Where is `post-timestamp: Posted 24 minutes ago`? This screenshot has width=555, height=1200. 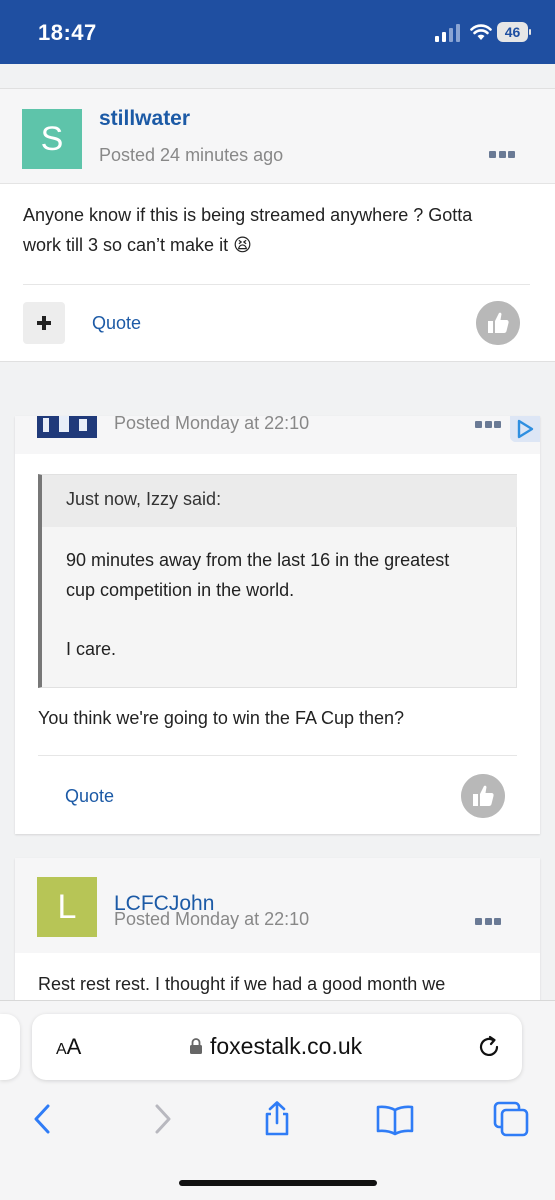
post-timestamp: Posted 24 minutes ago is located at coordinates (191, 155).